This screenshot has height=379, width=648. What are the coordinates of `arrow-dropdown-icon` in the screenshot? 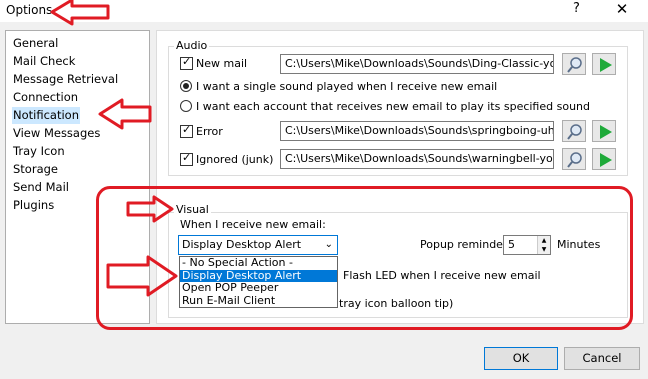 It's located at (142, 276).